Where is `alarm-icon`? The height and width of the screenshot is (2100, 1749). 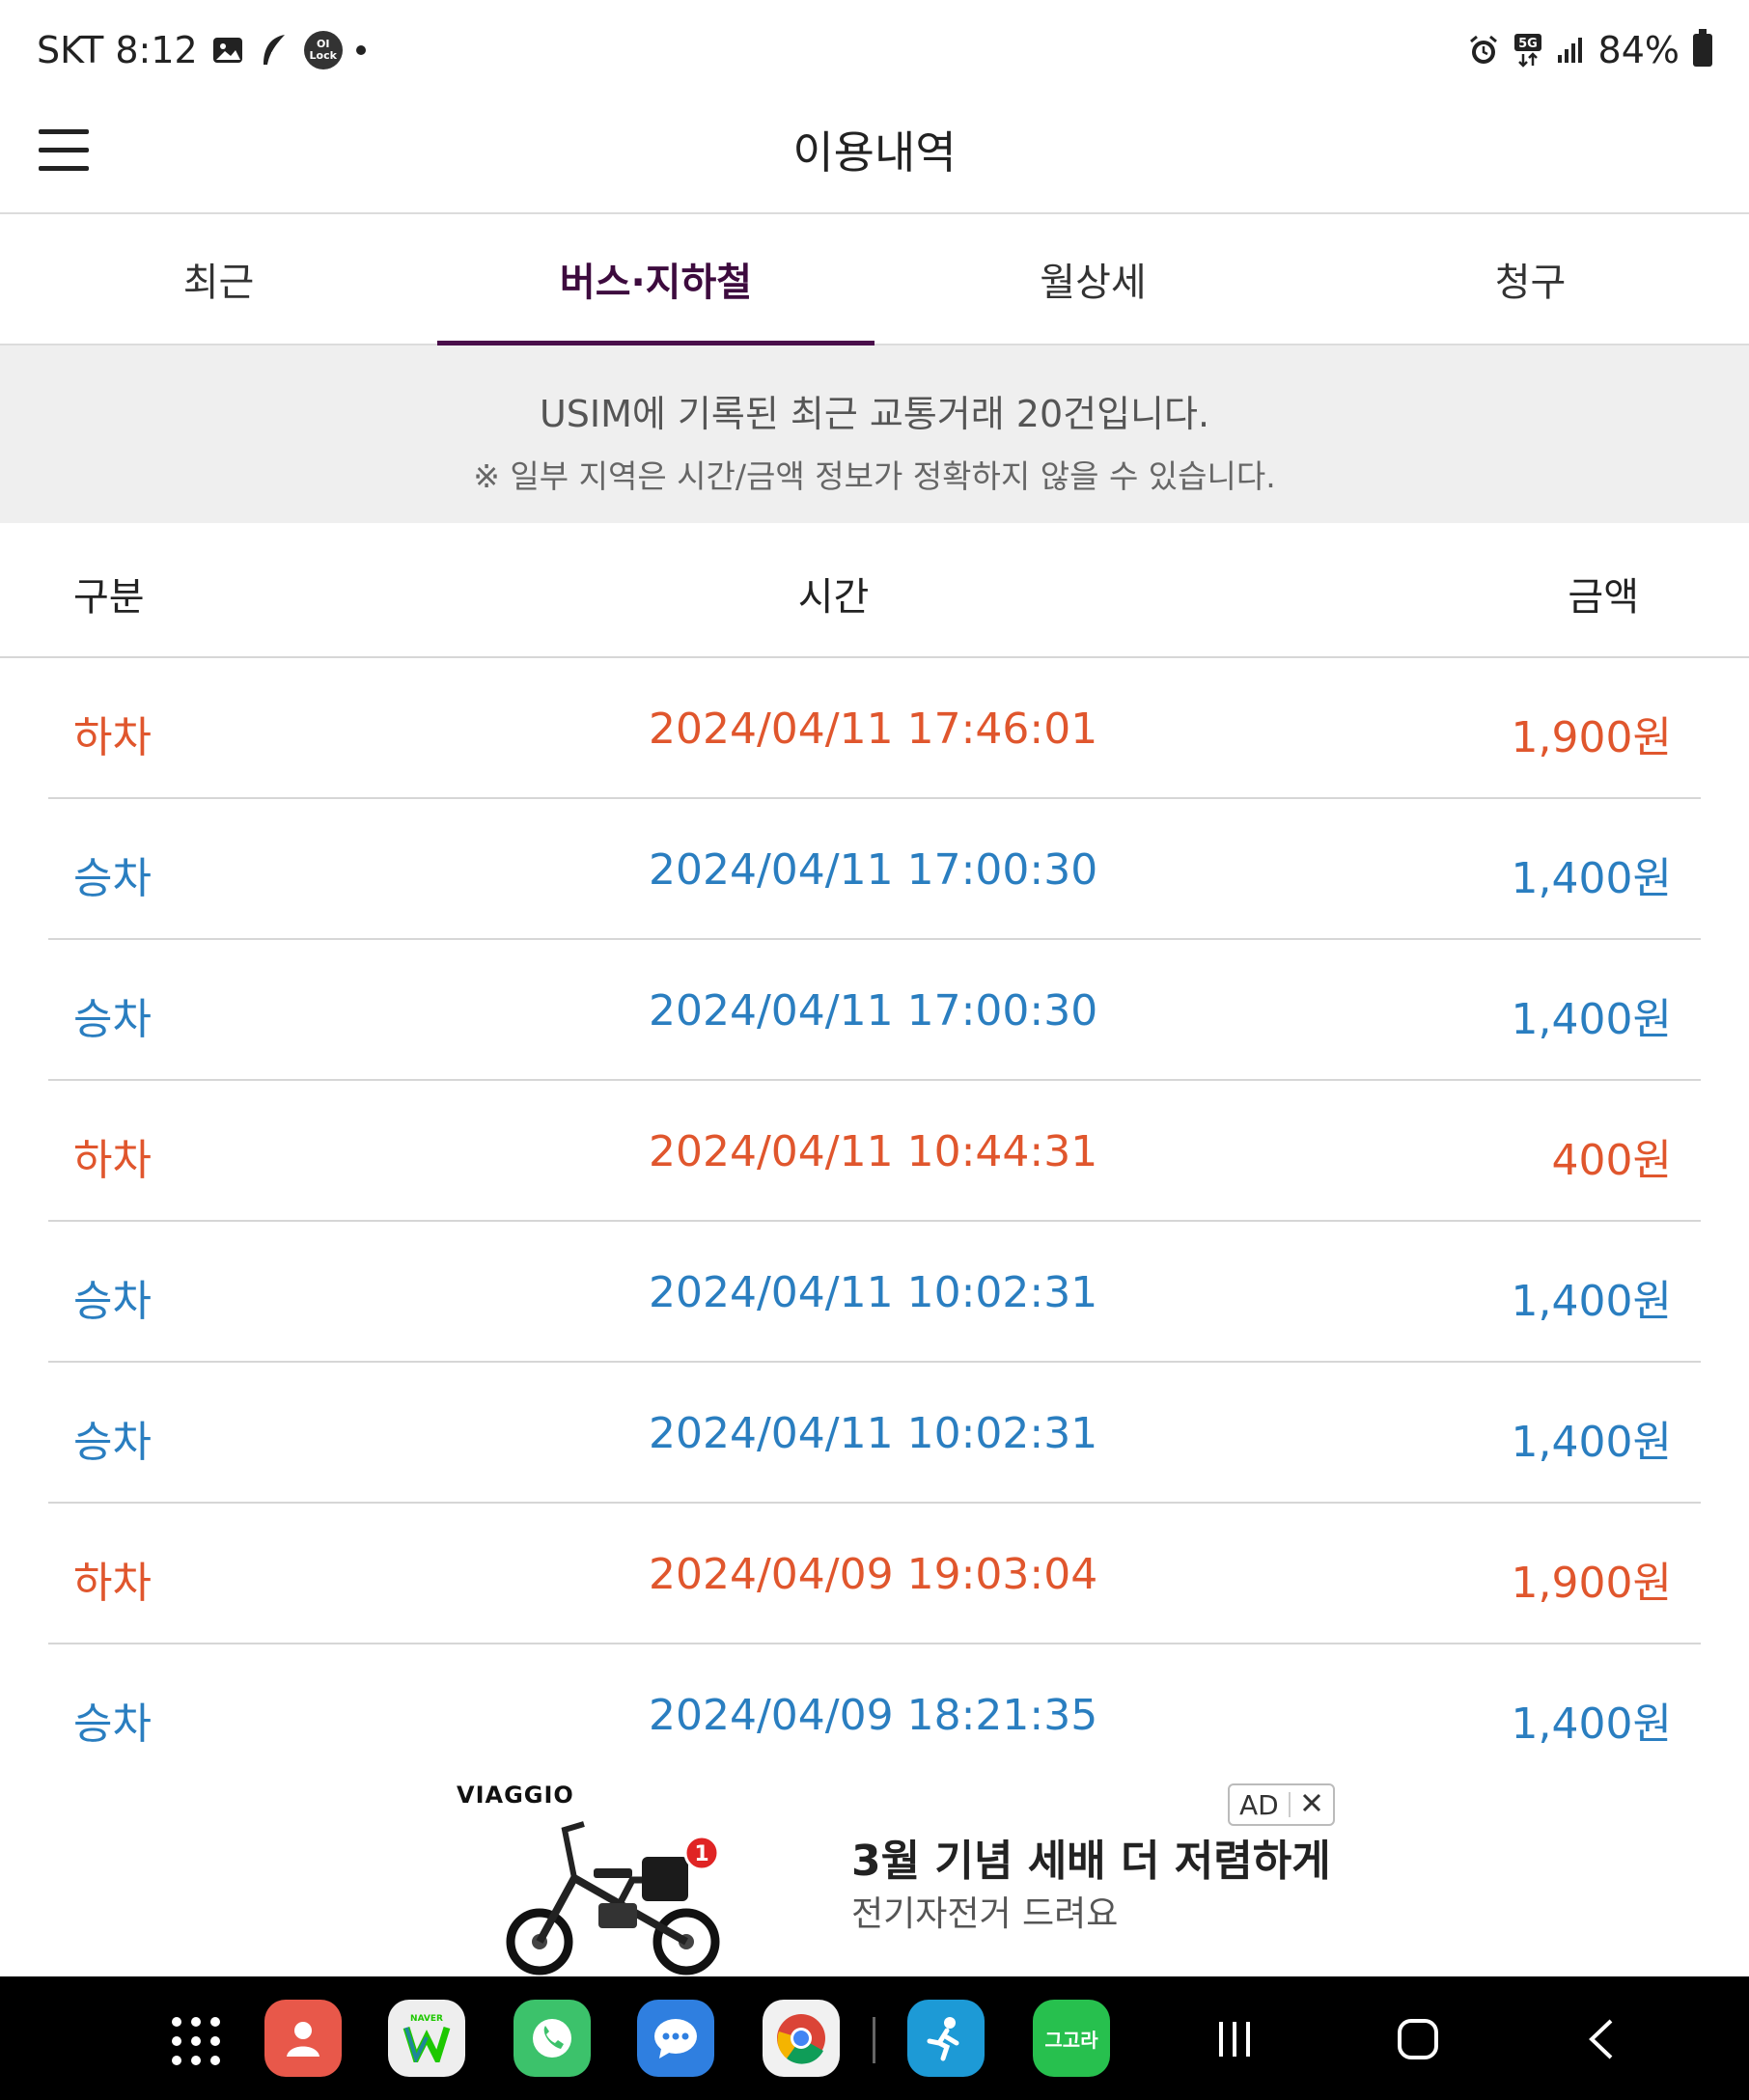
alarm-icon is located at coordinates (1483, 50).